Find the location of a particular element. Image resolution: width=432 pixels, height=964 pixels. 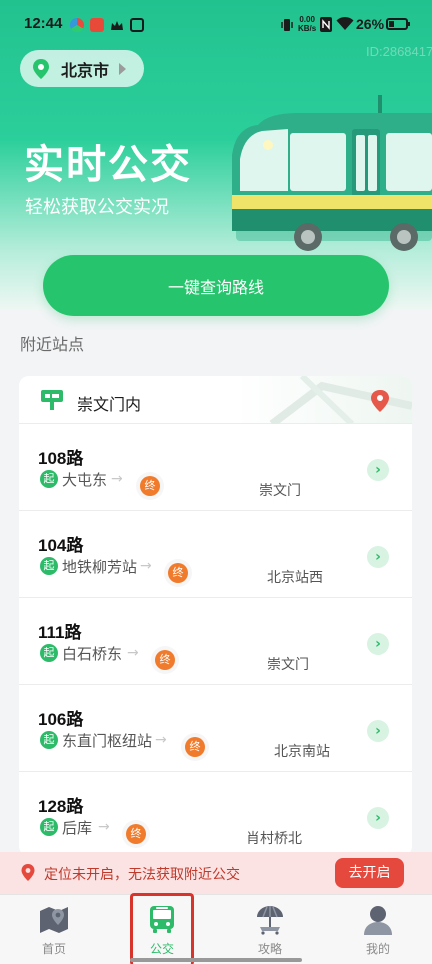

tab-label: 我的 is located at coordinates (377, 949).